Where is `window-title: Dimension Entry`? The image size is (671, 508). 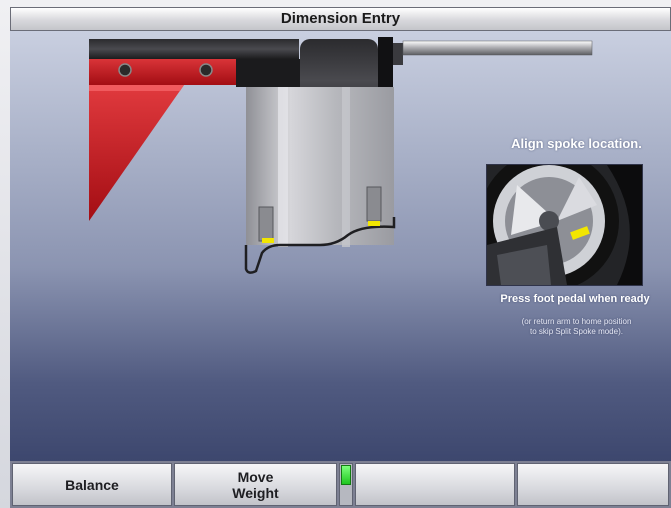 window-title: Dimension Entry is located at coordinates (340, 19).